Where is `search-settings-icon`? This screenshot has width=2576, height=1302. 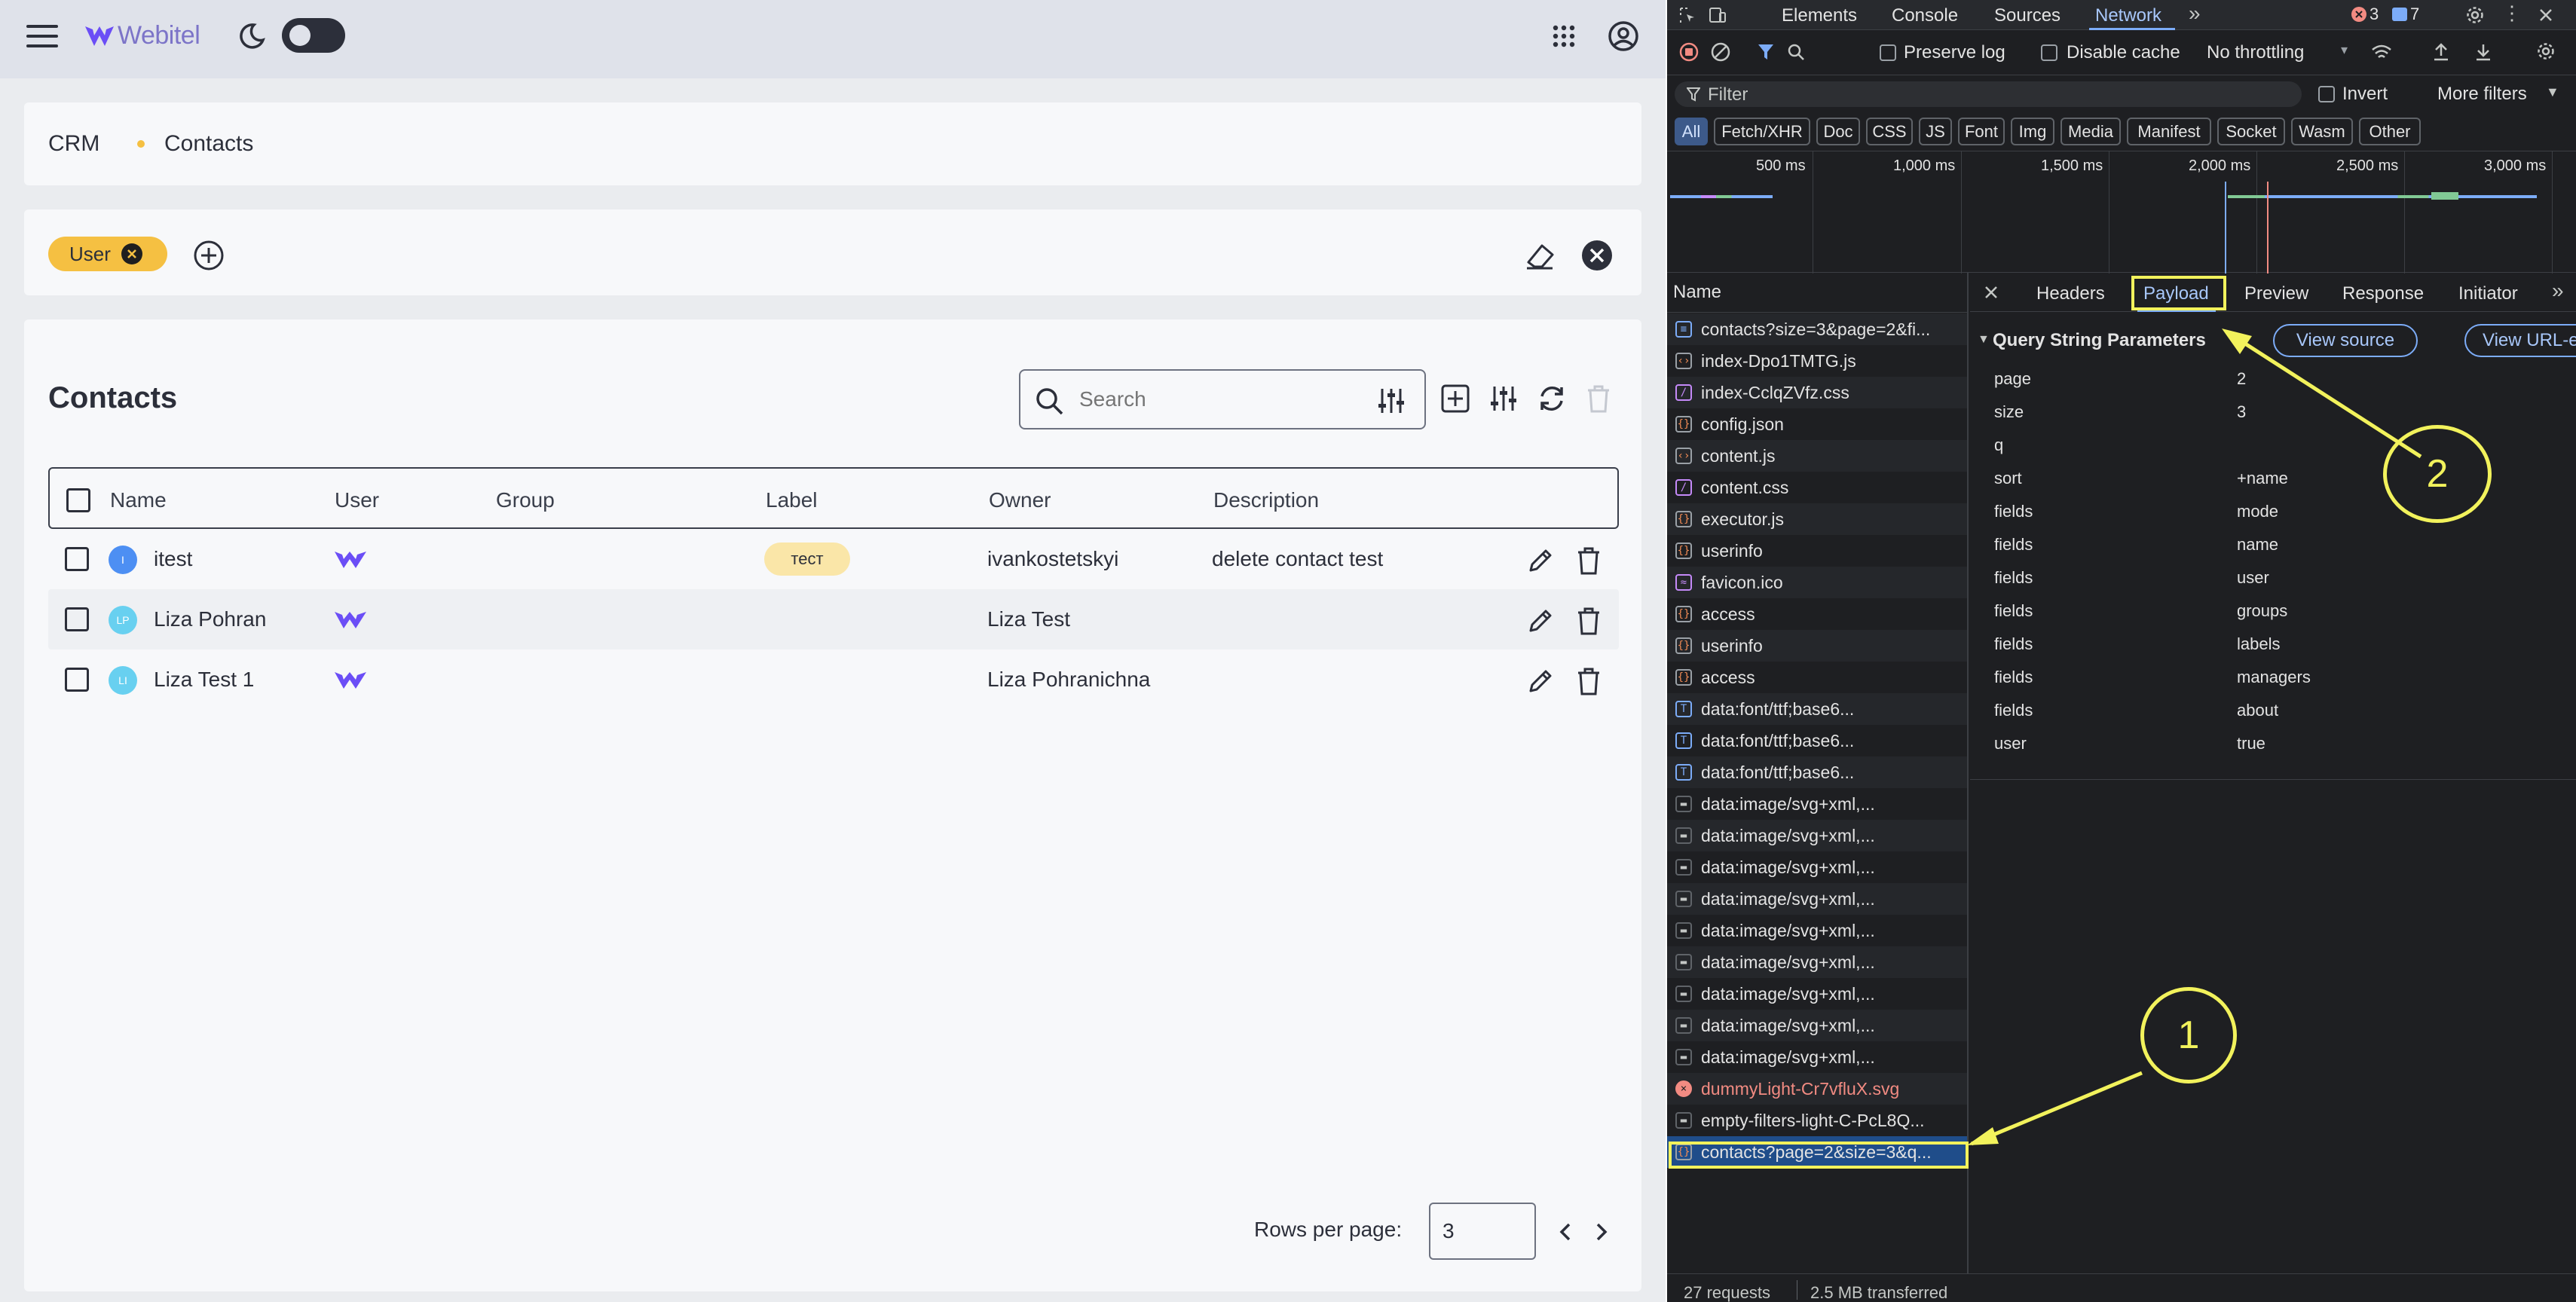 search-settings-icon is located at coordinates (1391, 400).